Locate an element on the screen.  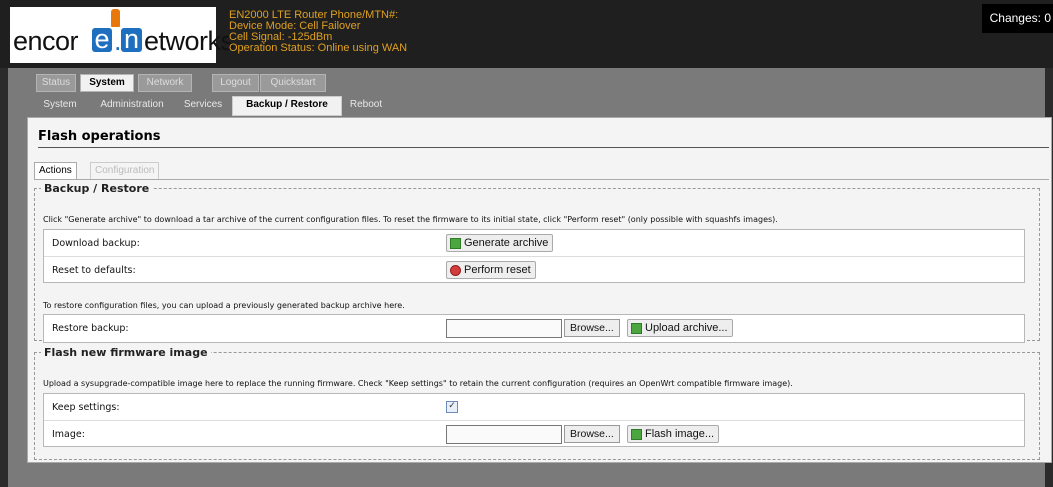
restore-file-input is located at coordinates (504, 328).